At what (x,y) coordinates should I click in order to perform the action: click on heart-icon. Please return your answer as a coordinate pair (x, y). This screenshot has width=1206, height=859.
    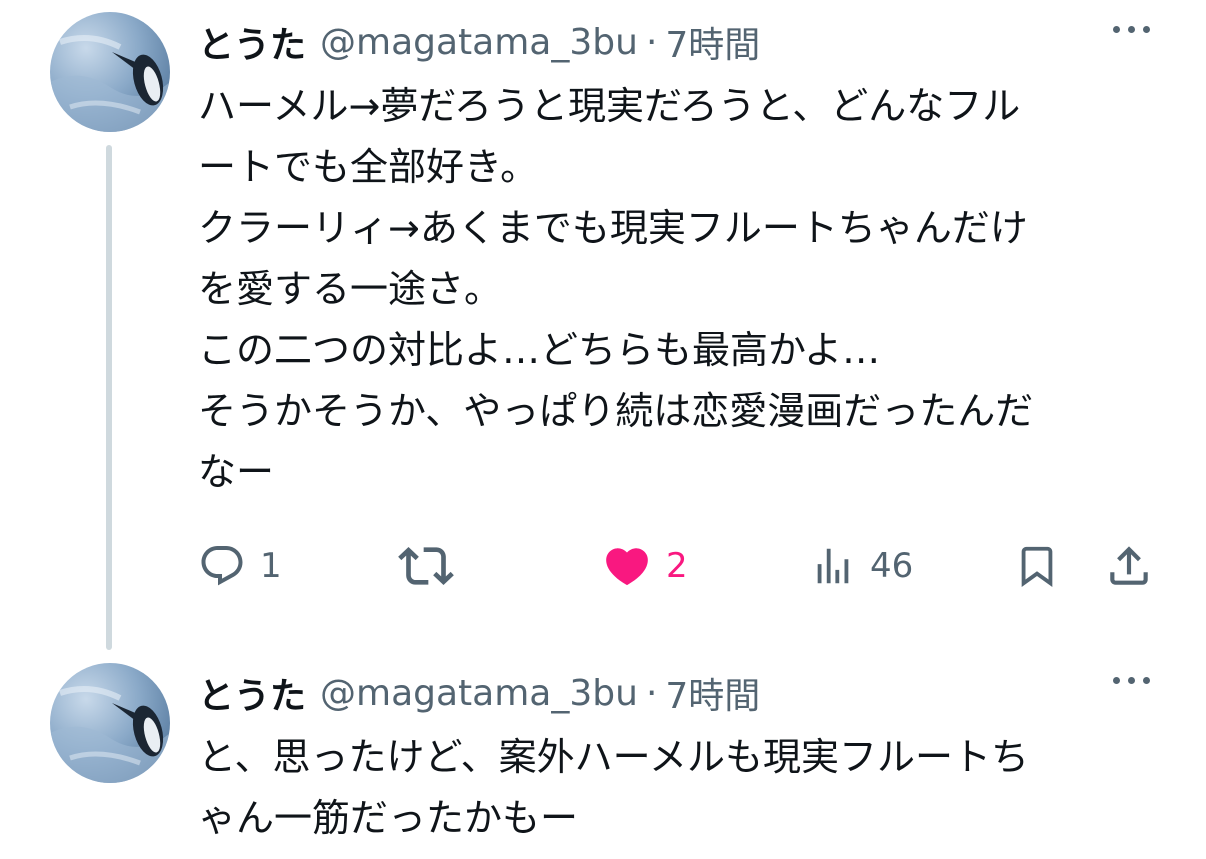
    Looking at the image, I should click on (627, 566).